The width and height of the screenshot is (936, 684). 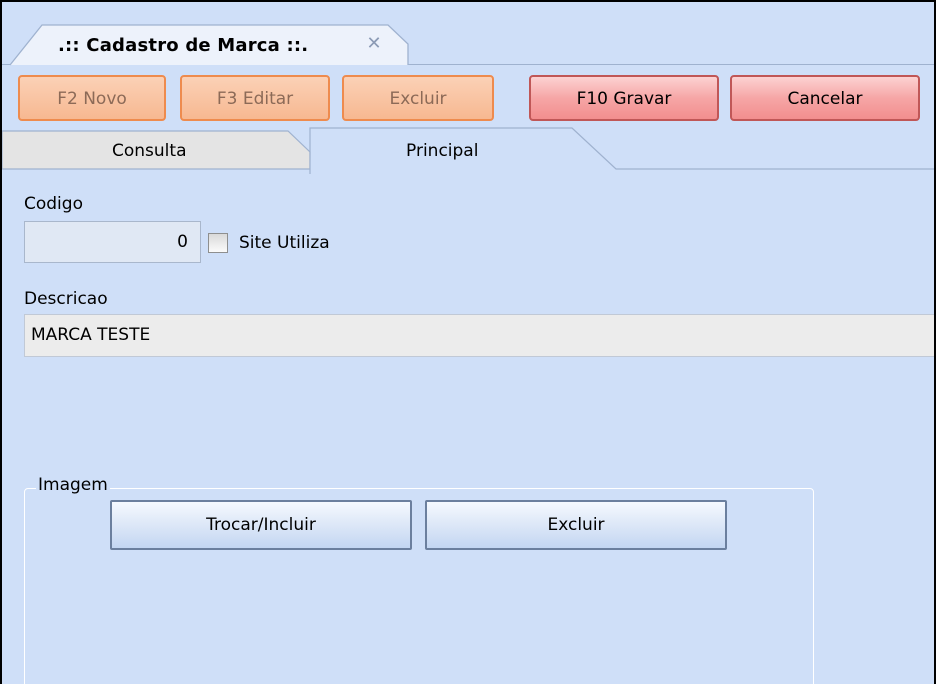 I want to click on site-utiliza-label: Site Utiliza, so click(x=284, y=243).